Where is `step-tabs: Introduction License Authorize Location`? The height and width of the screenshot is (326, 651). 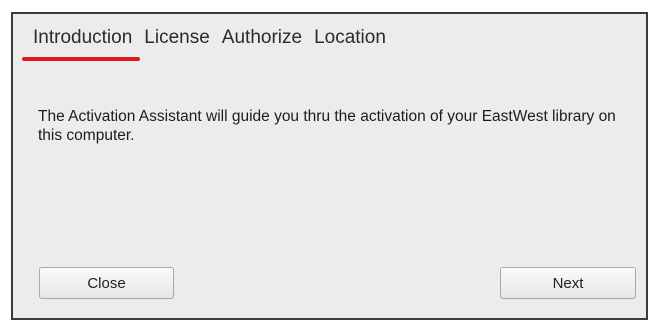 step-tabs: Introduction License Authorize Location is located at coordinates (209, 43).